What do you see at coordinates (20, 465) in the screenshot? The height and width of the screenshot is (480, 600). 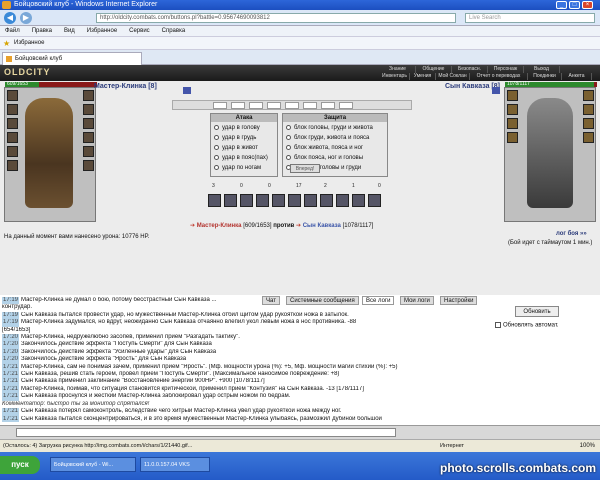 I see `start-button: пуск` at bounding box center [20, 465].